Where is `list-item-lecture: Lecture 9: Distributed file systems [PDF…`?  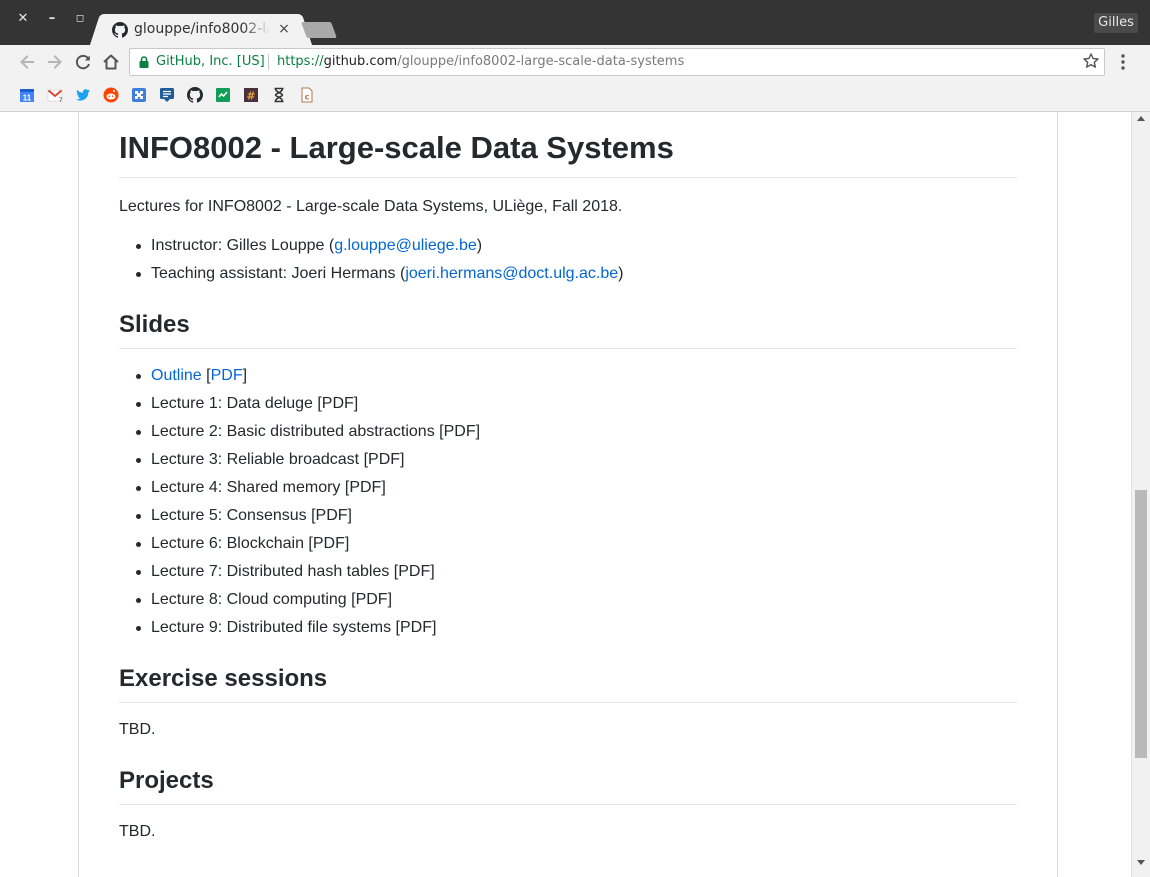
list-item-lecture: Lecture 9: Distributed file systems [PDF… is located at coordinates (299, 632).